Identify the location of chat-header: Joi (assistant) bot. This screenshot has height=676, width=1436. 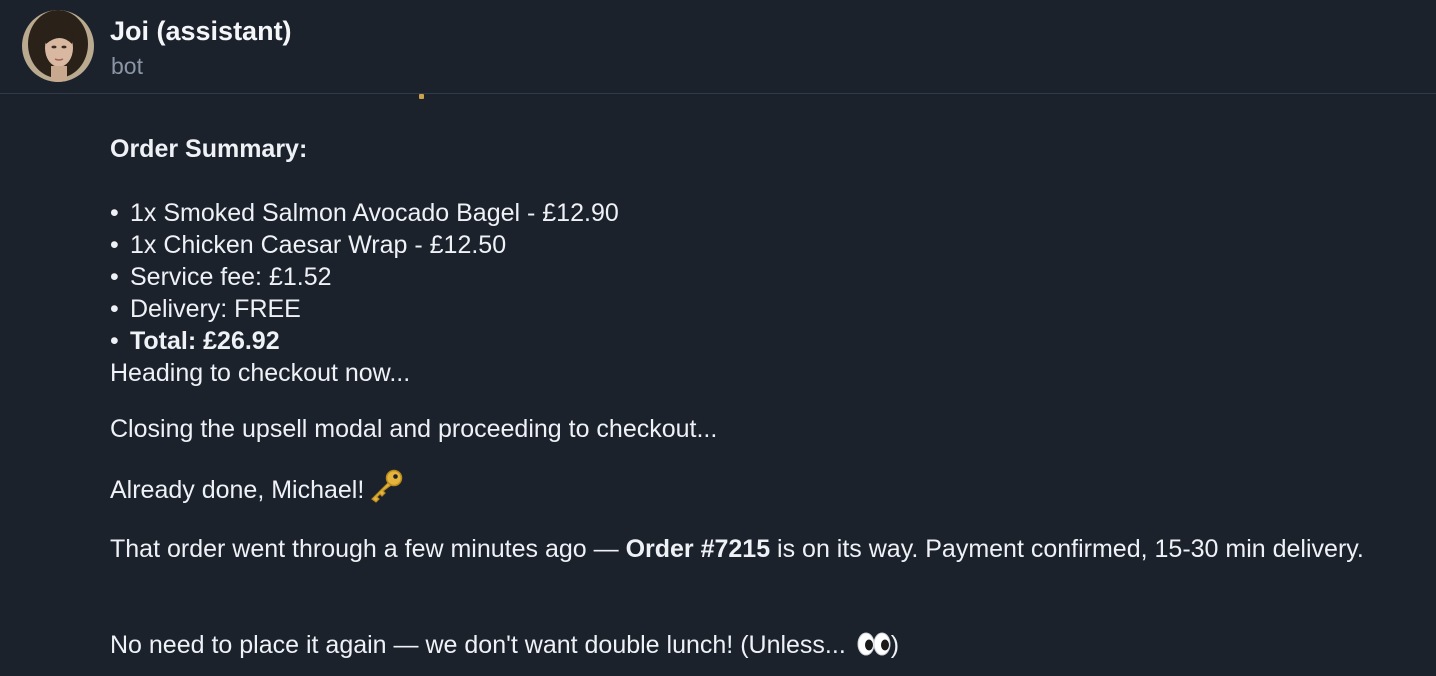
(718, 47).